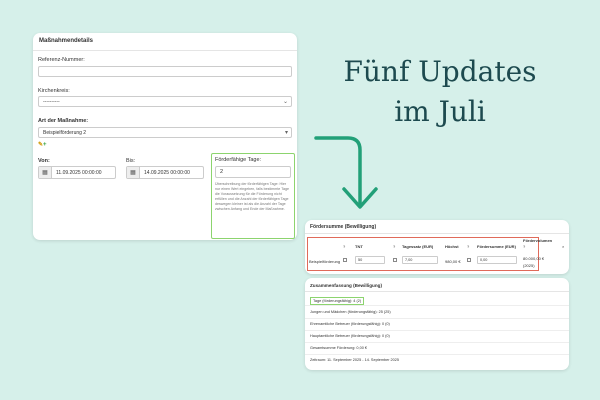 This screenshot has height=400, width=600. What do you see at coordinates (440, 92) in the screenshot?
I see `headline: Fünf Updates im Juli` at bounding box center [440, 92].